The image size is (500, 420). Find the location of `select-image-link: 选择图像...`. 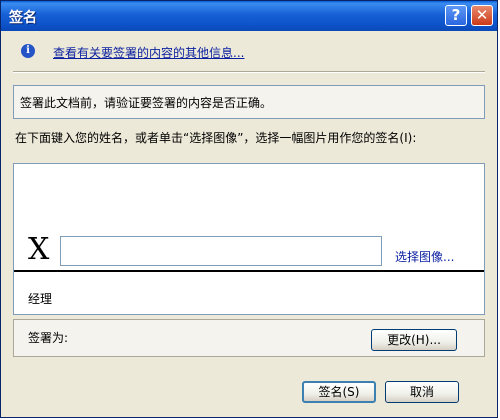

select-image-link: 选择图像... is located at coordinates (424, 256).